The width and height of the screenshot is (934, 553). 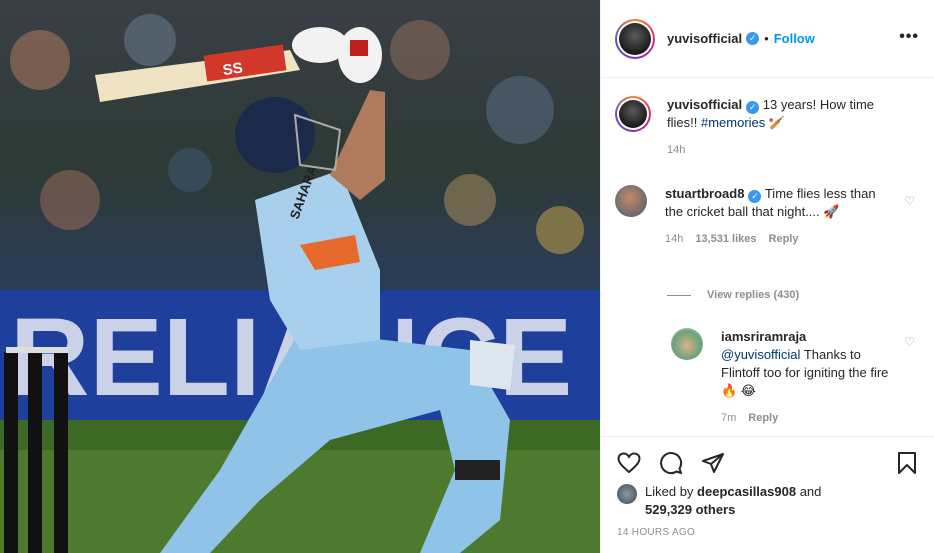 What do you see at coordinates (337, 55) in the screenshot?
I see `batting-gloves` at bounding box center [337, 55].